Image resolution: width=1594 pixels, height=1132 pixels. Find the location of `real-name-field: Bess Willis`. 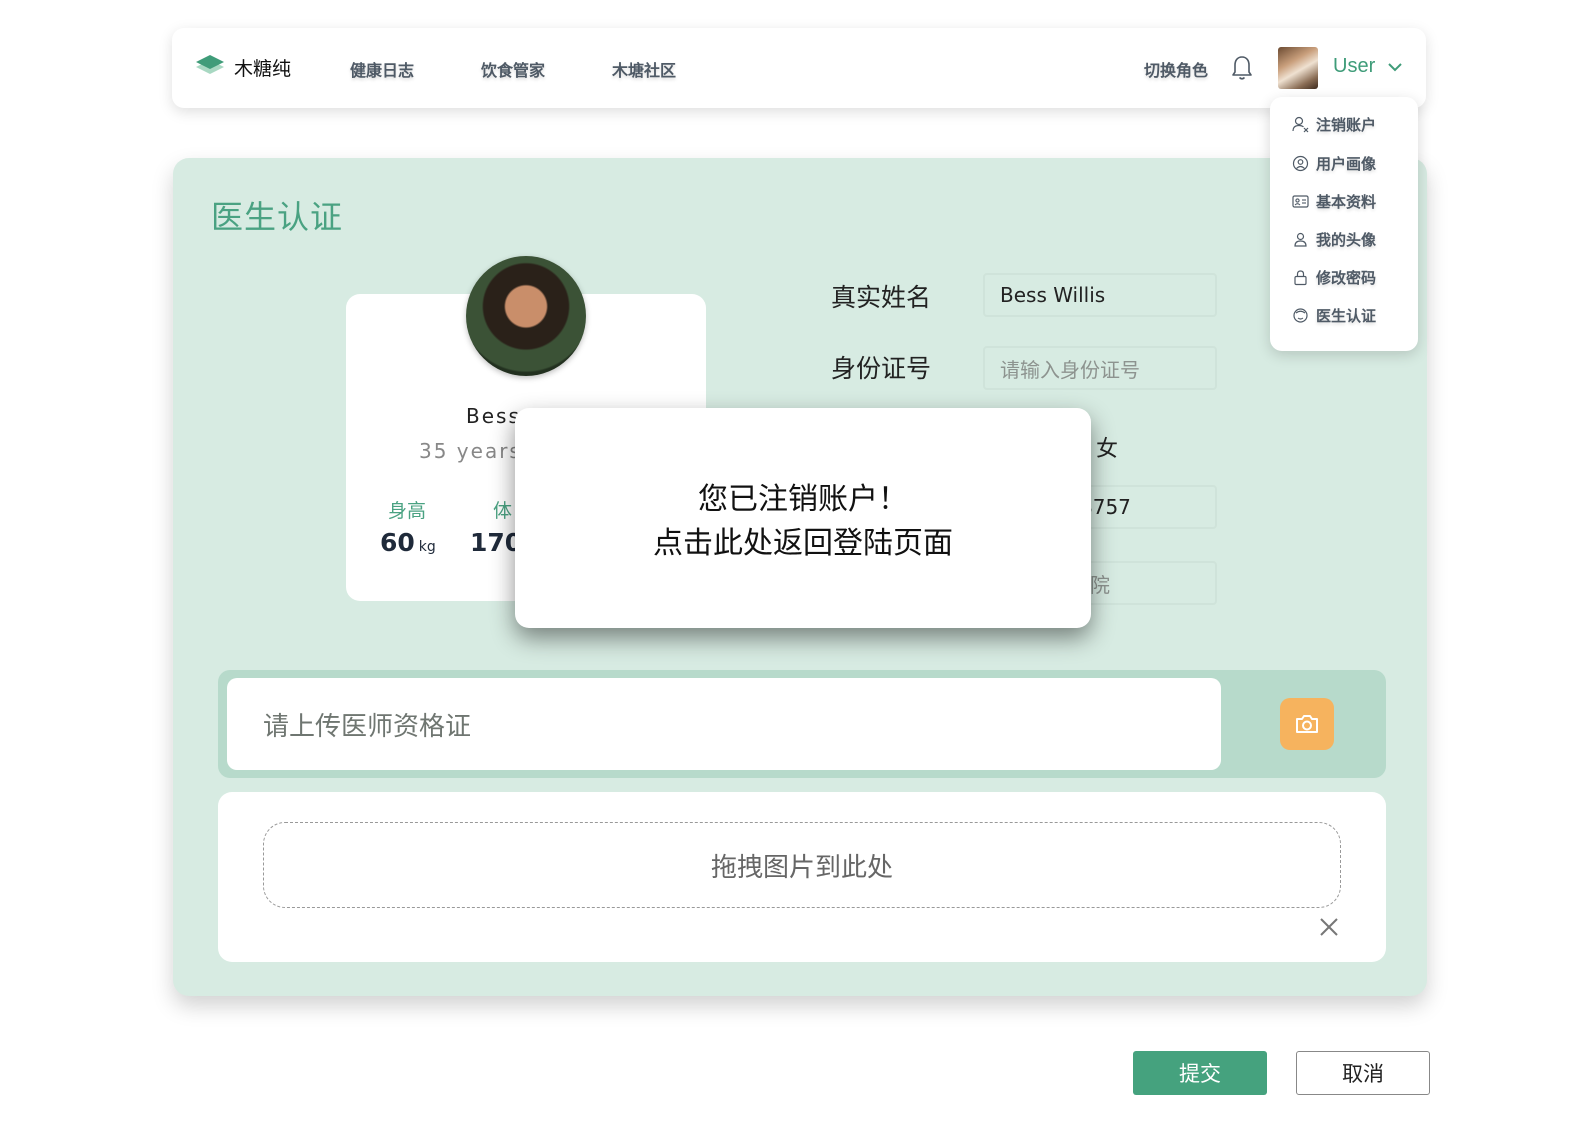

real-name-field: Bess Willis is located at coordinates (1100, 295).